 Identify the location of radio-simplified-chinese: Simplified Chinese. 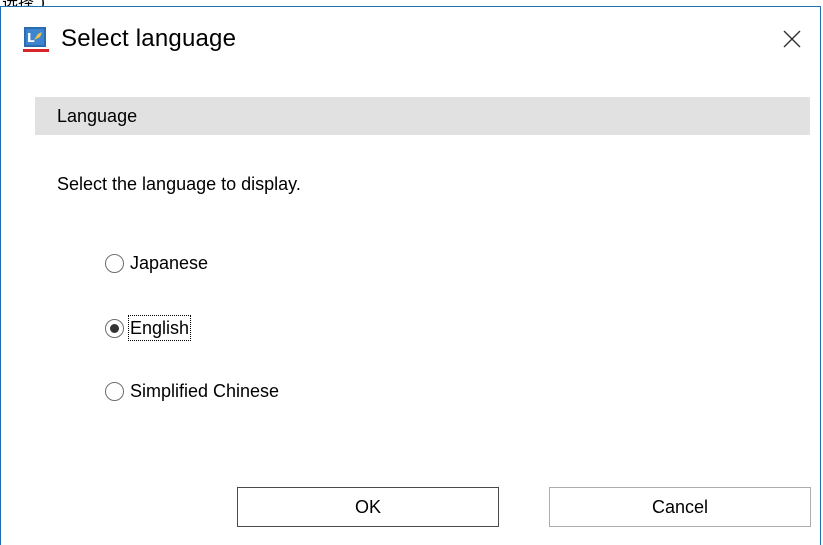
(192, 391).